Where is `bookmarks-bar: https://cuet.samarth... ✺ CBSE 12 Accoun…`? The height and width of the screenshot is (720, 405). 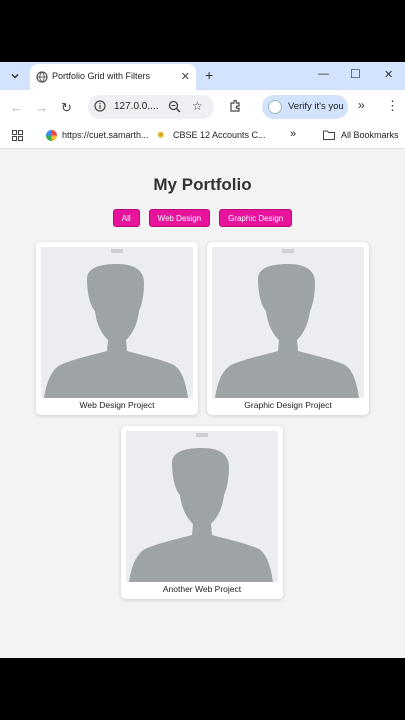
bookmarks-bar: https://cuet.samarth... ✺ CBSE 12 Accoun… is located at coordinates (202, 136).